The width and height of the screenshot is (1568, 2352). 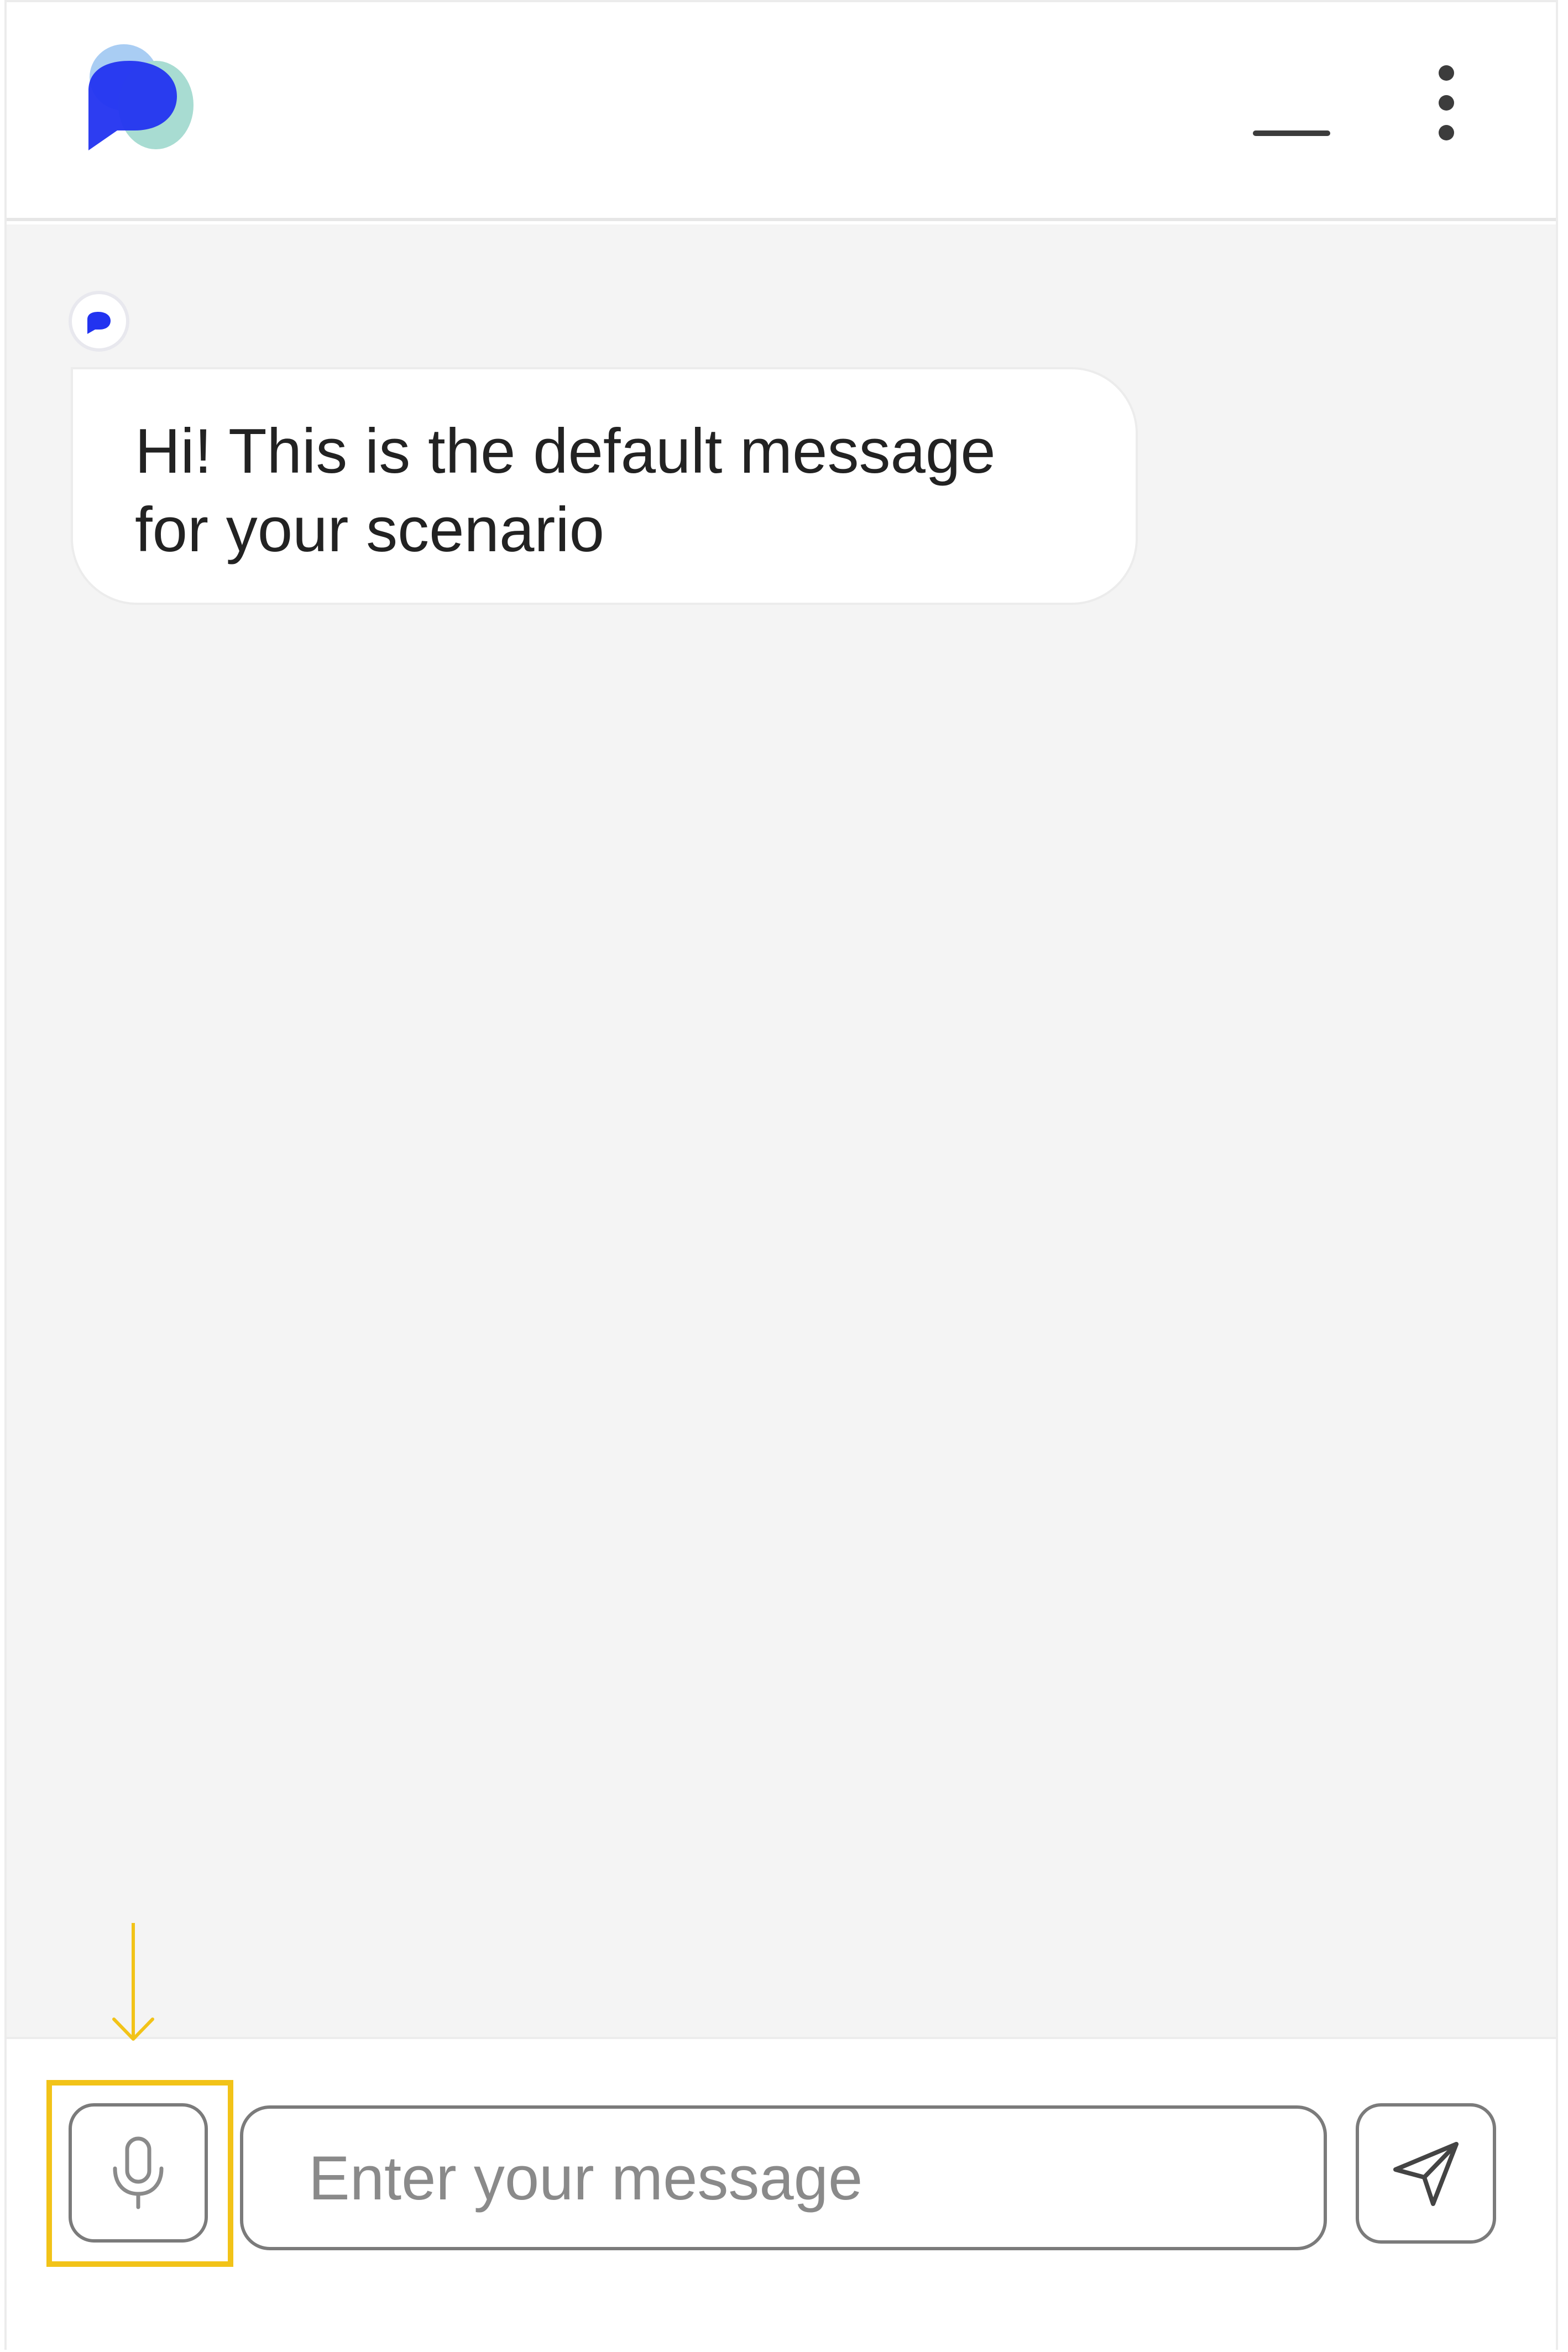 I want to click on microphone-button, so click(x=138, y=2173).